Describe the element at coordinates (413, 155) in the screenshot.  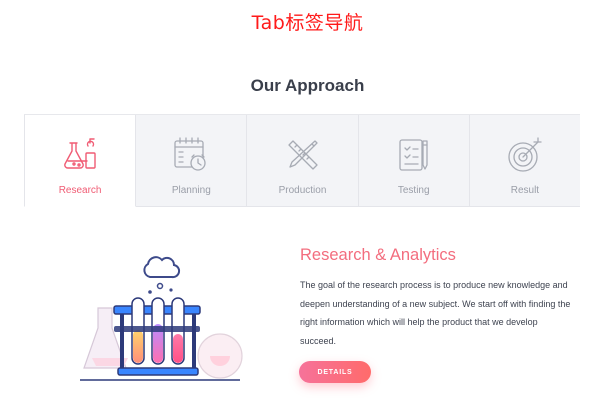
I see `checklist-pen-icon` at that location.